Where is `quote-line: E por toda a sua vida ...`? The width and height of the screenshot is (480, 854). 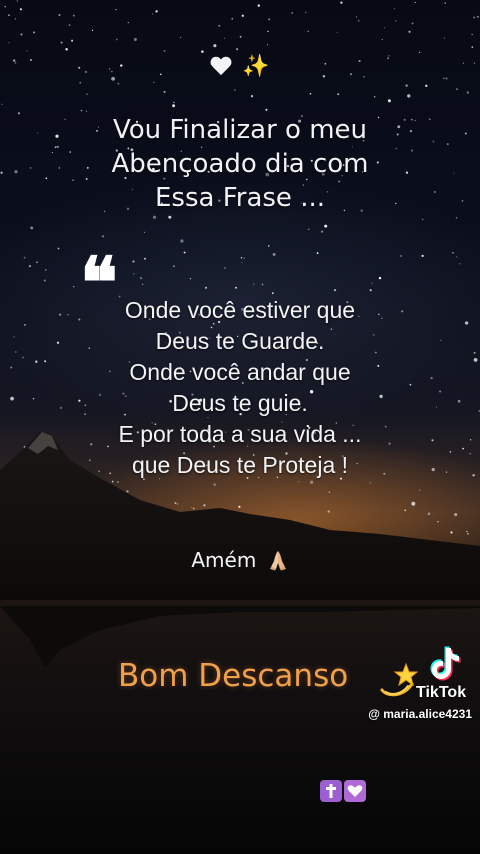 quote-line: E por toda a sua vida ... is located at coordinates (240, 434).